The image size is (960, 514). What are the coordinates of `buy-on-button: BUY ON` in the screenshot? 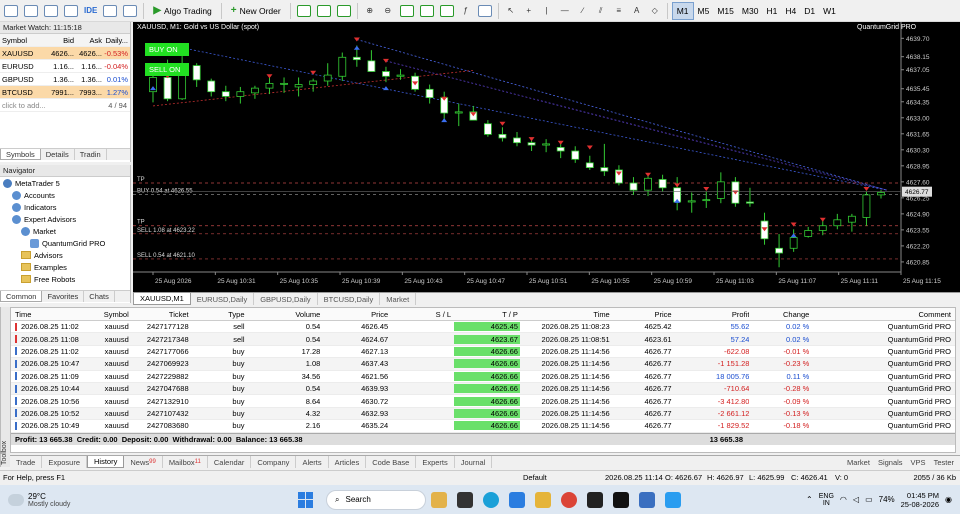 It's located at (167, 49).